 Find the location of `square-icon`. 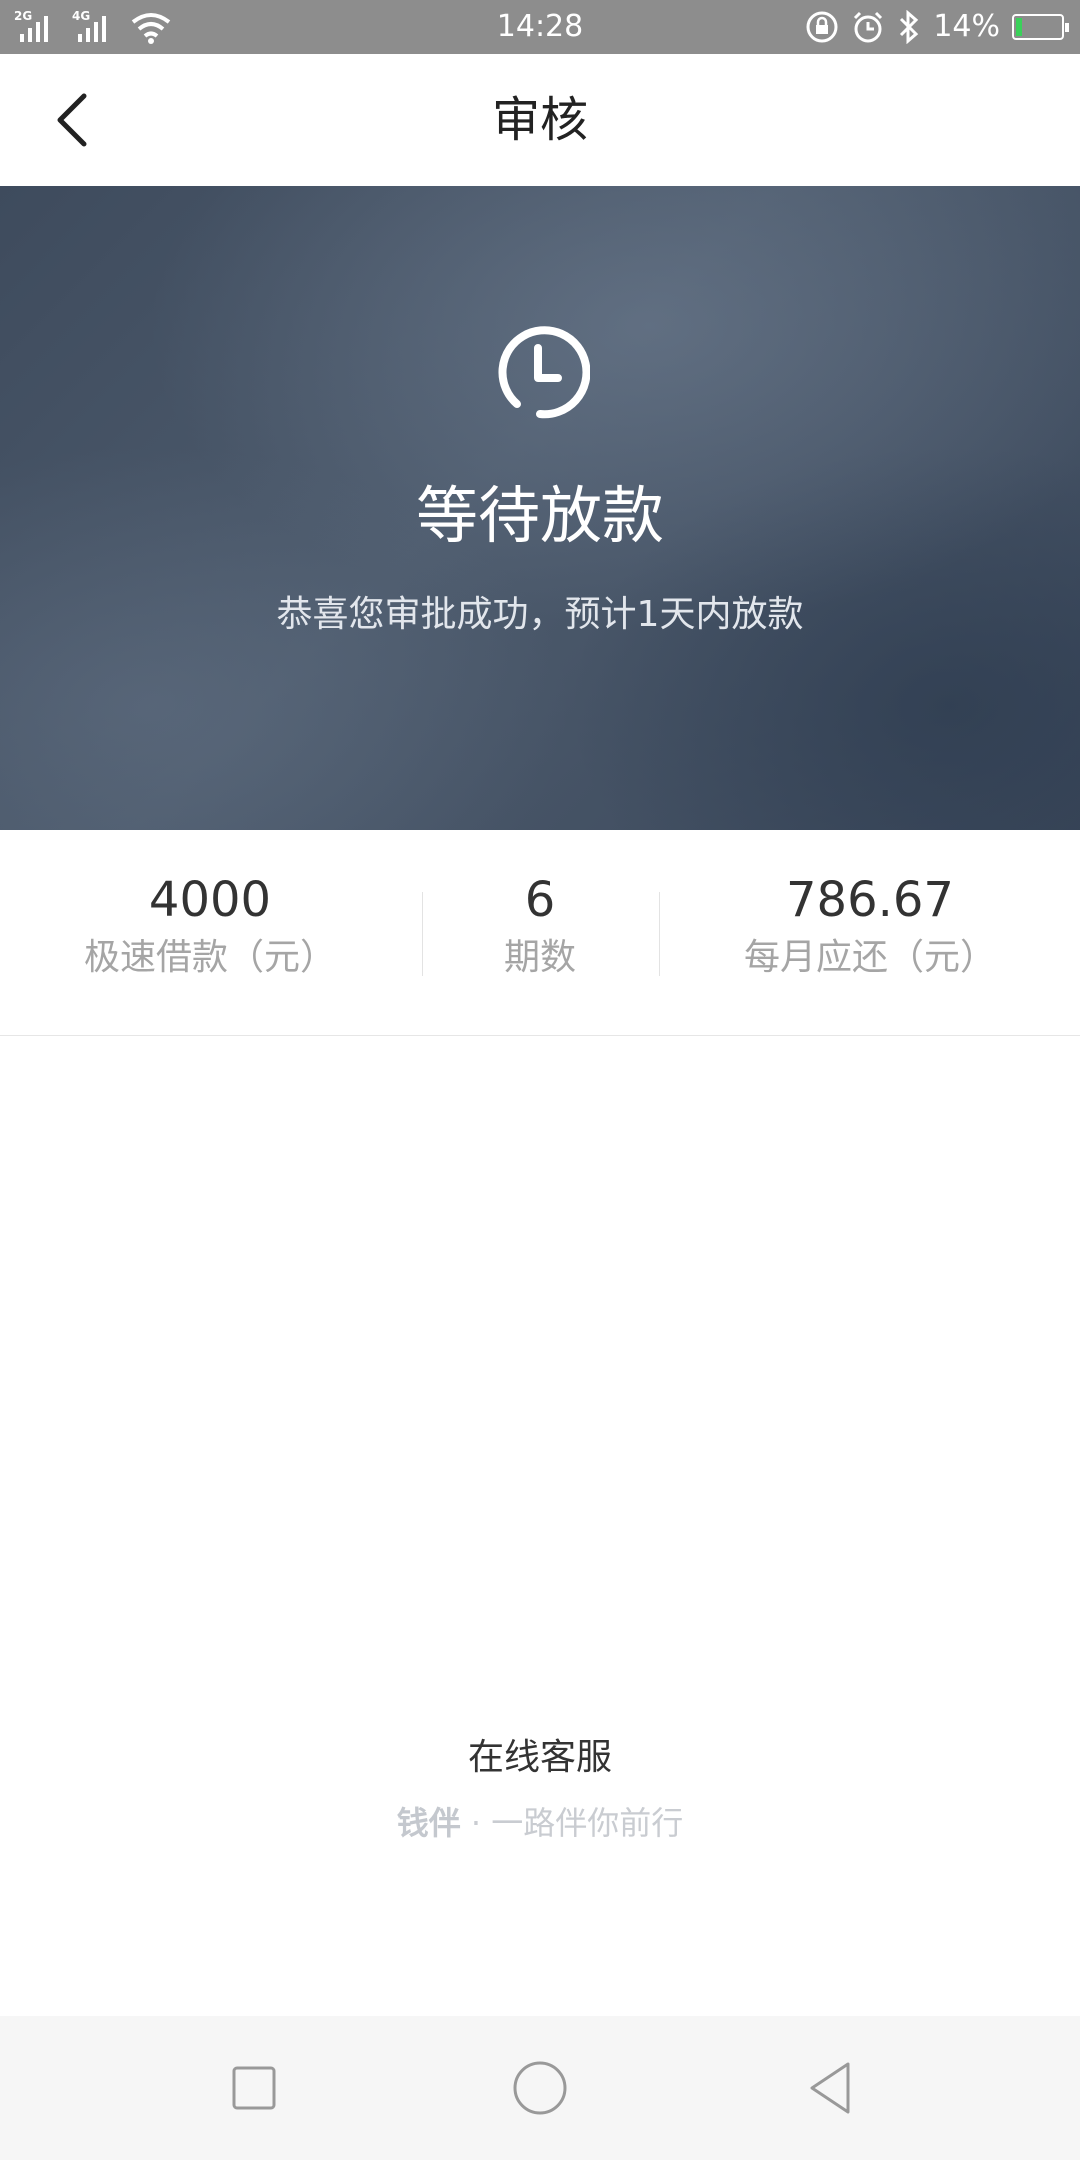

square-icon is located at coordinates (254, 2088).